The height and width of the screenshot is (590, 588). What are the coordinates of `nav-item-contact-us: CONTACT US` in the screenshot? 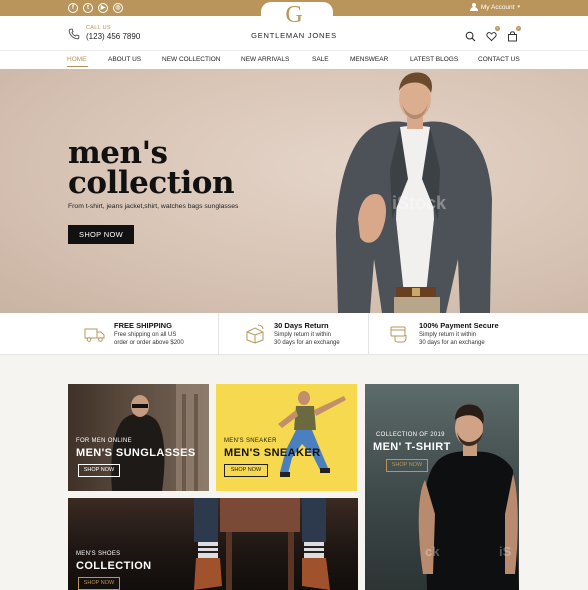 It's located at (499, 59).